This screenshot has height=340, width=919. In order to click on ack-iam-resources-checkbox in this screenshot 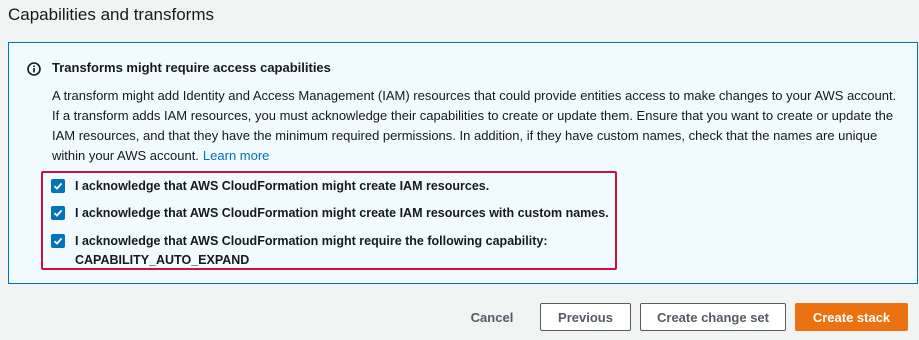, I will do `click(58, 186)`.